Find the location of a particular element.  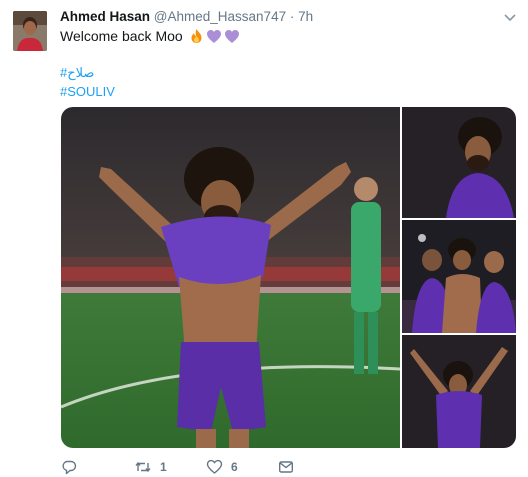

like-icon is located at coordinates (214, 467).